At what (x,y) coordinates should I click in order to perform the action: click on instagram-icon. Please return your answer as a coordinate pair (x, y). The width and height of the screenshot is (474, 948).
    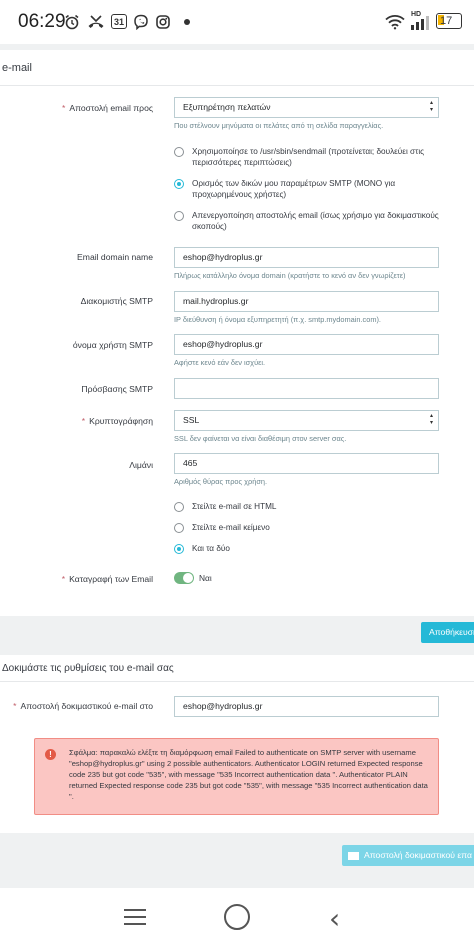
    Looking at the image, I should click on (163, 22).